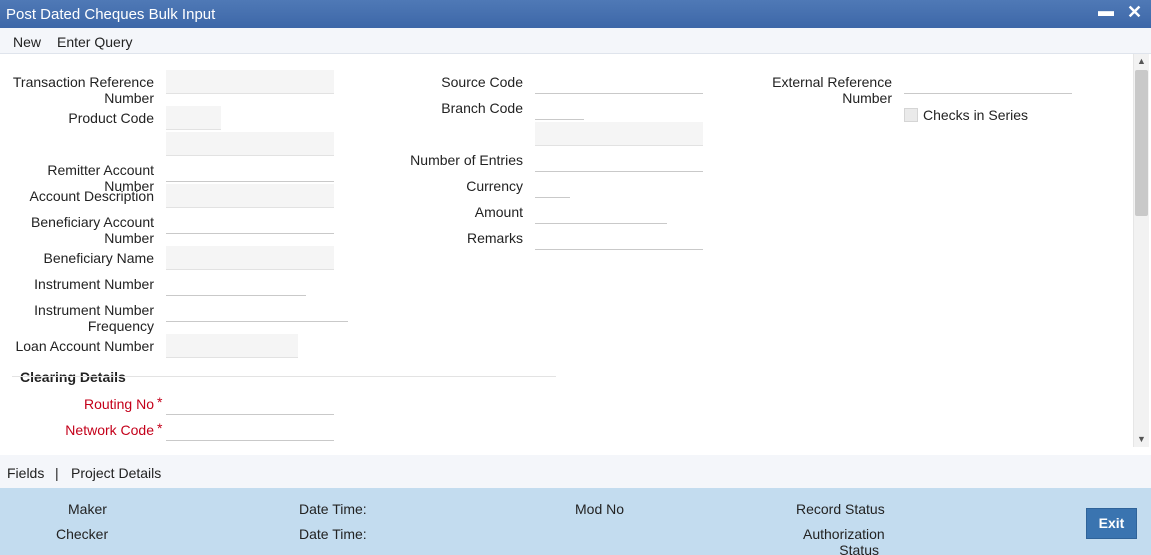 This screenshot has height=555, width=1151. I want to click on clearing-details-divider, so click(284, 376).